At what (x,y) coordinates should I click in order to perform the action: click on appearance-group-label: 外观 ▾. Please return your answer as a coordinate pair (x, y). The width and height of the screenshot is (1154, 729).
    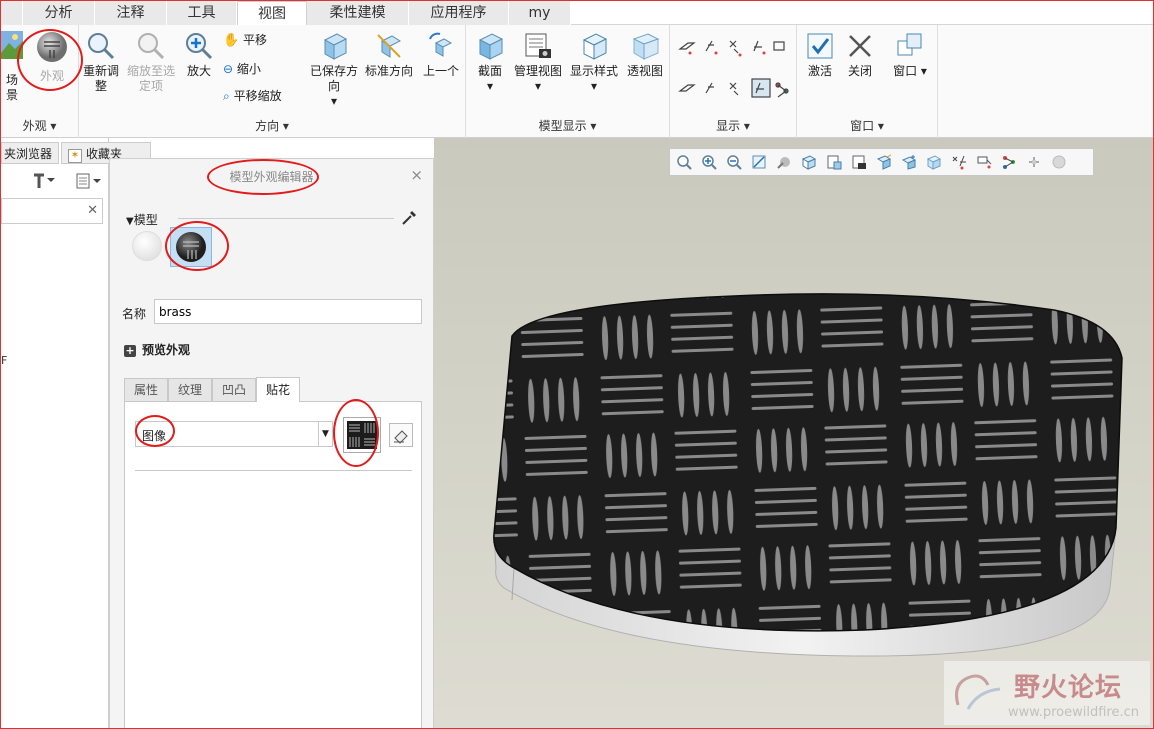
    Looking at the image, I should click on (39, 125).